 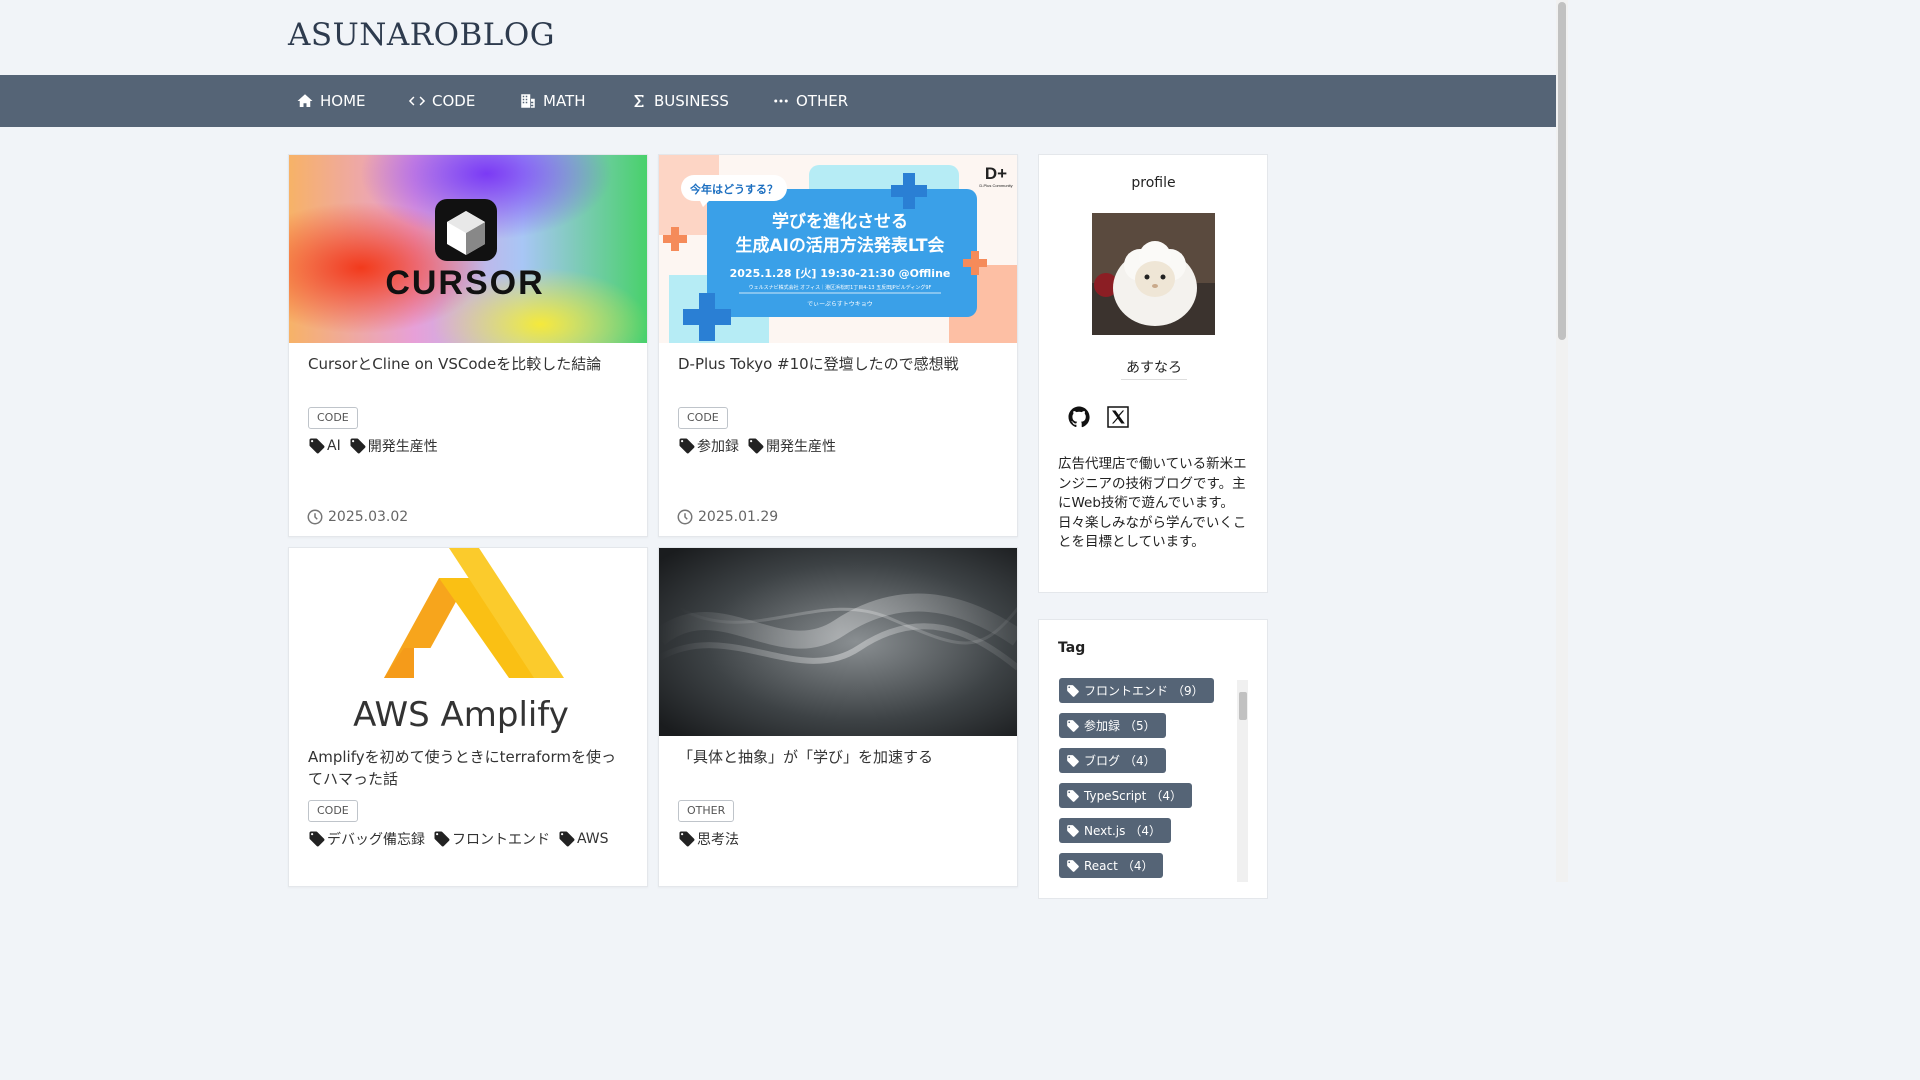 I want to click on profile-heading: profile, so click(x=1153, y=183).